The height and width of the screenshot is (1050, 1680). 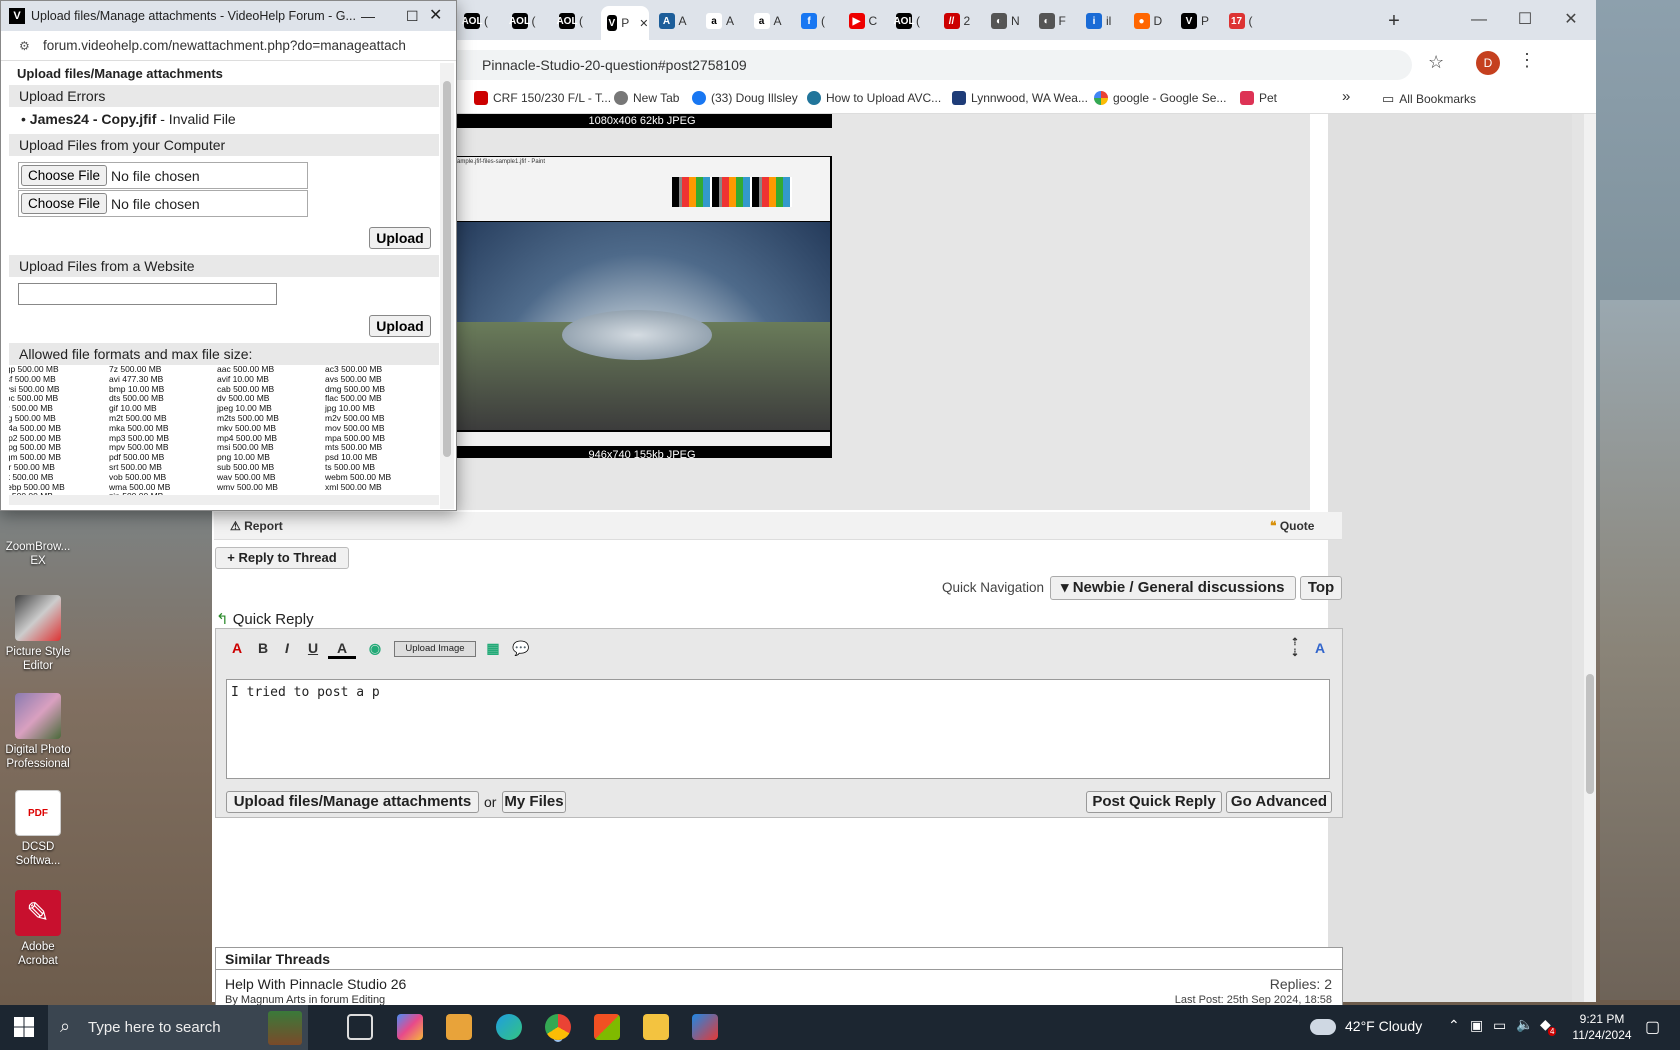 What do you see at coordinates (778, 729) in the screenshot?
I see `reply-textarea: I tried to post a p` at bounding box center [778, 729].